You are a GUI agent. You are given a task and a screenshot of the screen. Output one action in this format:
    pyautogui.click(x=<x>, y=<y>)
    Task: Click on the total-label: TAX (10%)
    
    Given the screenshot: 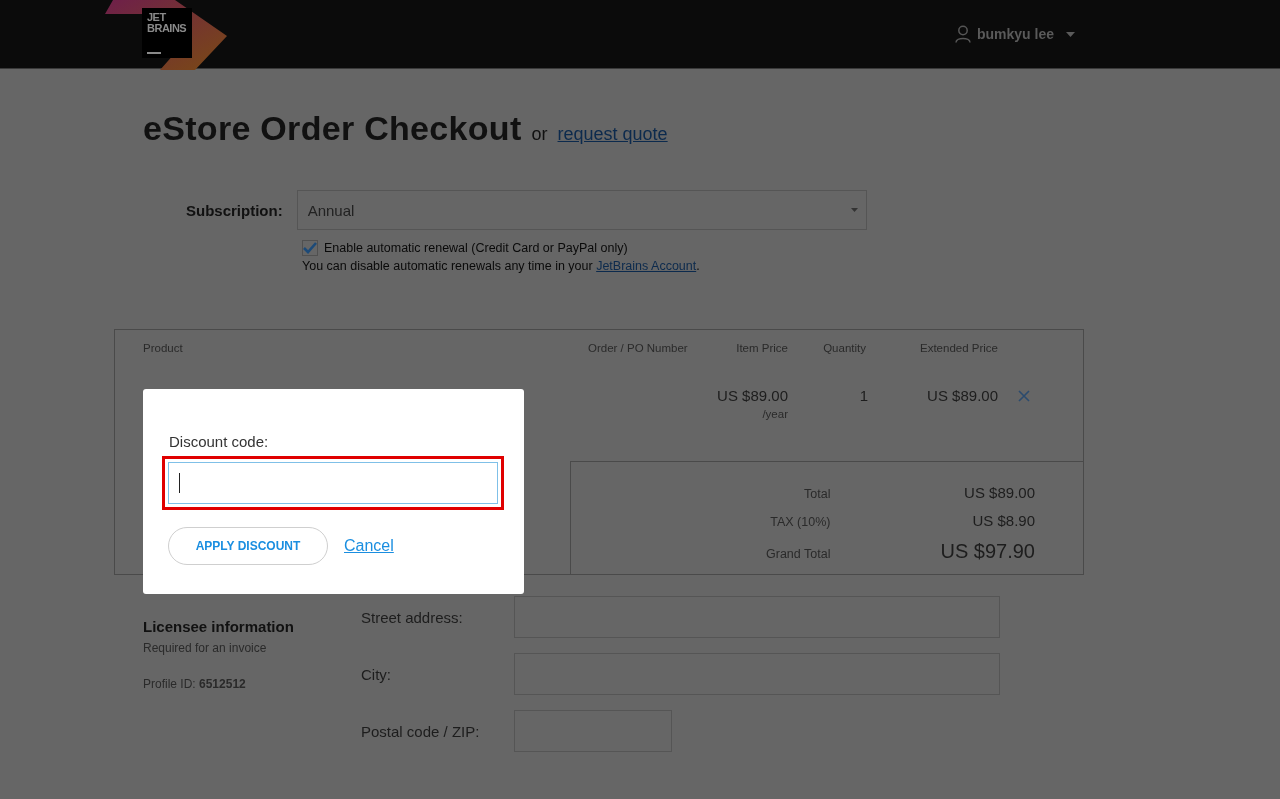 What is the action you would take?
    pyautogui.click(x=800, y=522)
    